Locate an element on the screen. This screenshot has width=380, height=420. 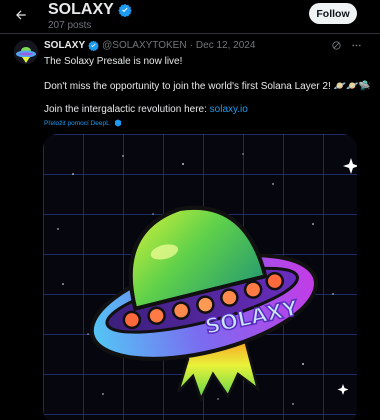
follow-button: Follow is located at coordinates (333, 13).